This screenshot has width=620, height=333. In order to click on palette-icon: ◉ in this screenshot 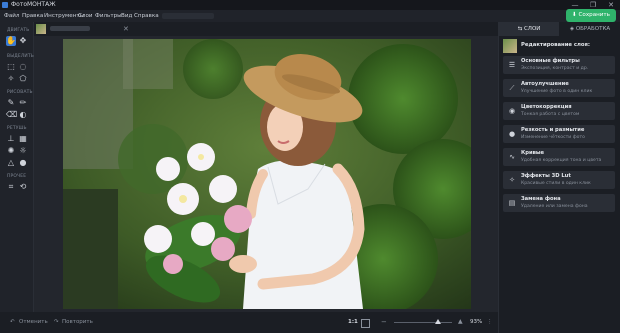, I will do `click(512, 111)`.